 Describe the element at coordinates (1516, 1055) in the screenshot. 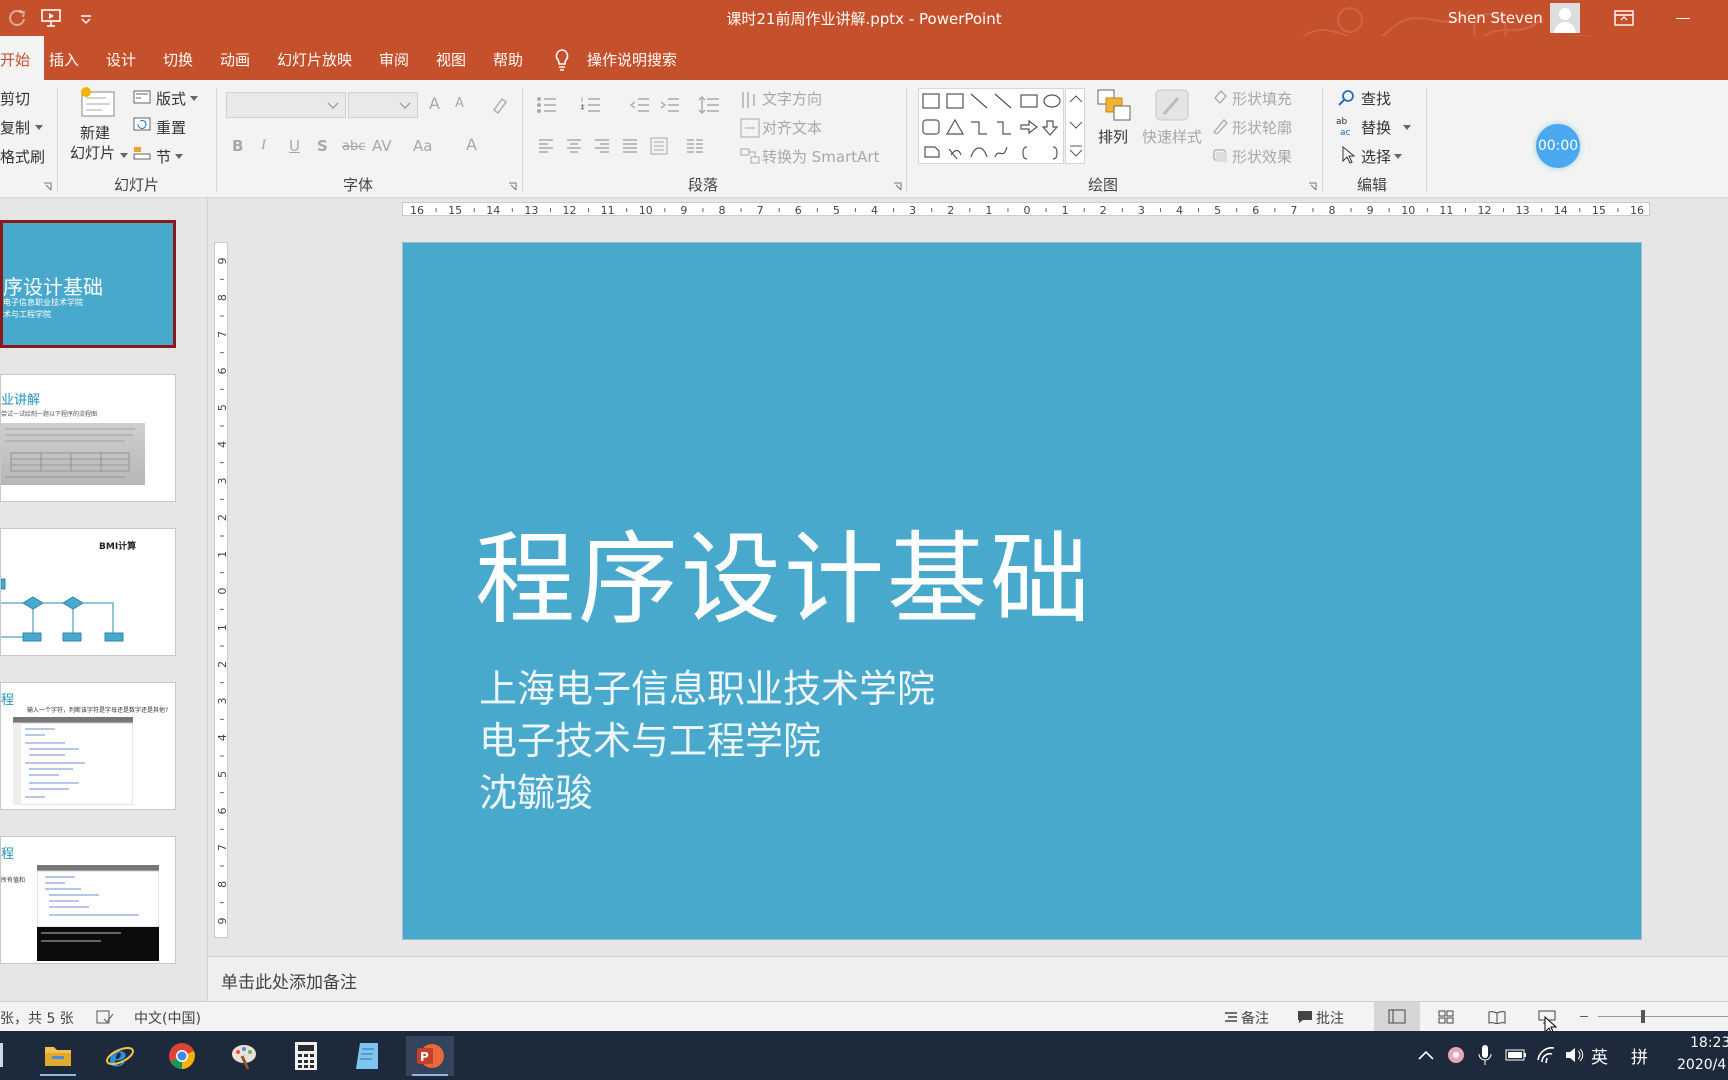

I see `battery-icon` at that location.